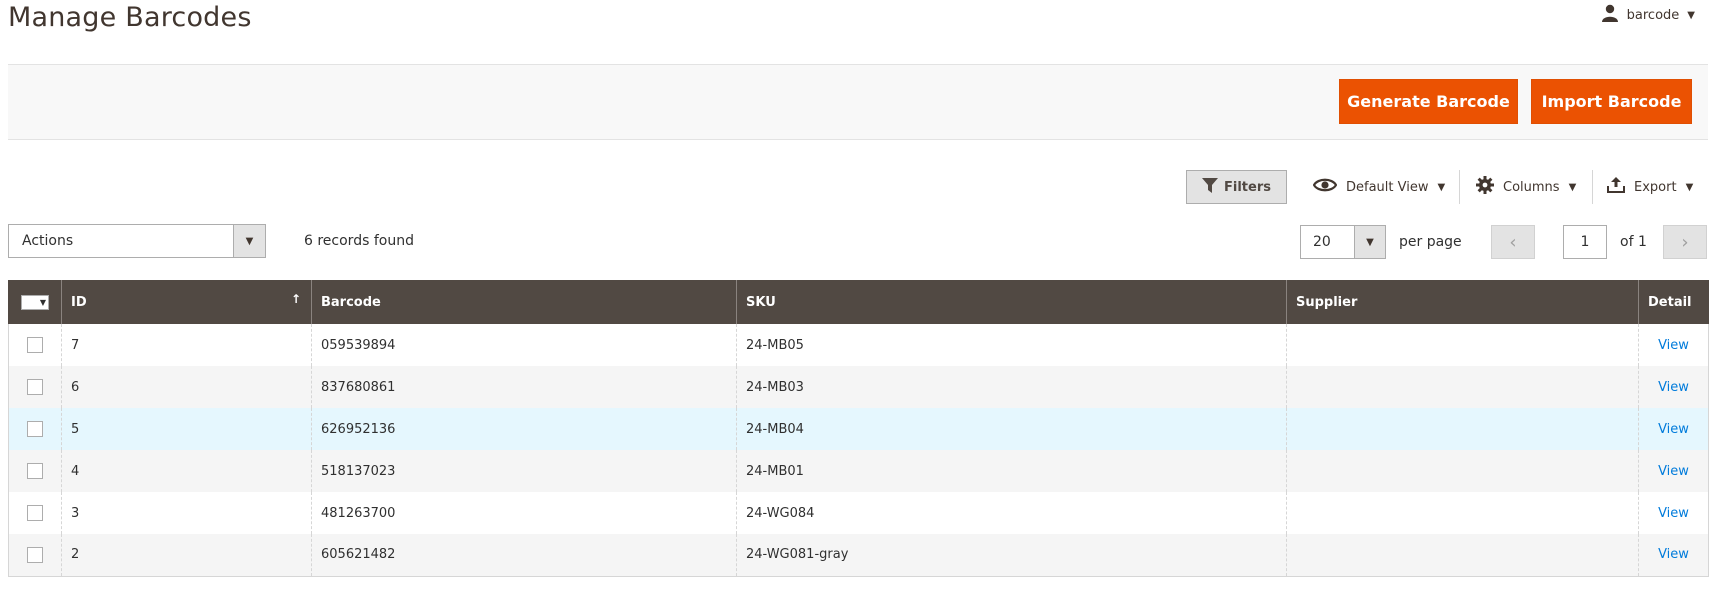 This screenshot has height=595, width=1715. What do you see at coordinates (1011, 345) in the screenshot?
I see `cell-sku: 24-MB05` at bounding box center [1011, 345].